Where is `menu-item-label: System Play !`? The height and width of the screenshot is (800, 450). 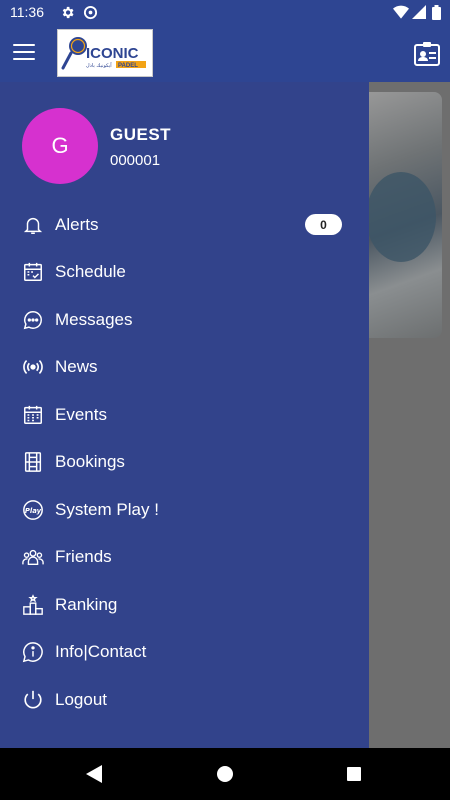 menu-item-label: System Play ! is located at coordinates (107, 509).